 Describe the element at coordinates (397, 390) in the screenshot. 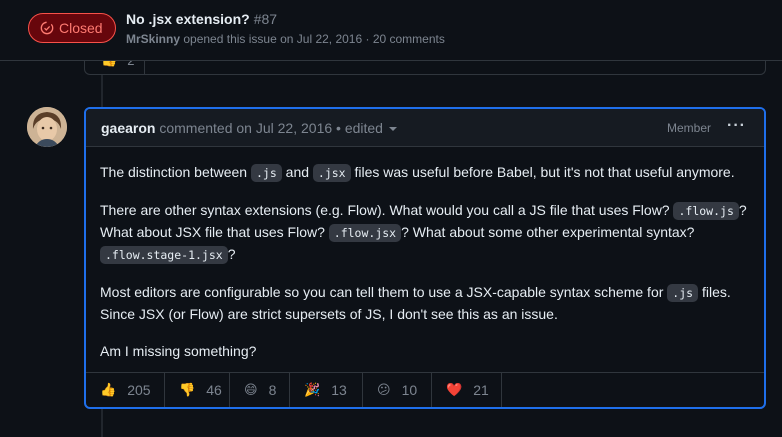

I see `reaction-confused: 😕 10` at that location.